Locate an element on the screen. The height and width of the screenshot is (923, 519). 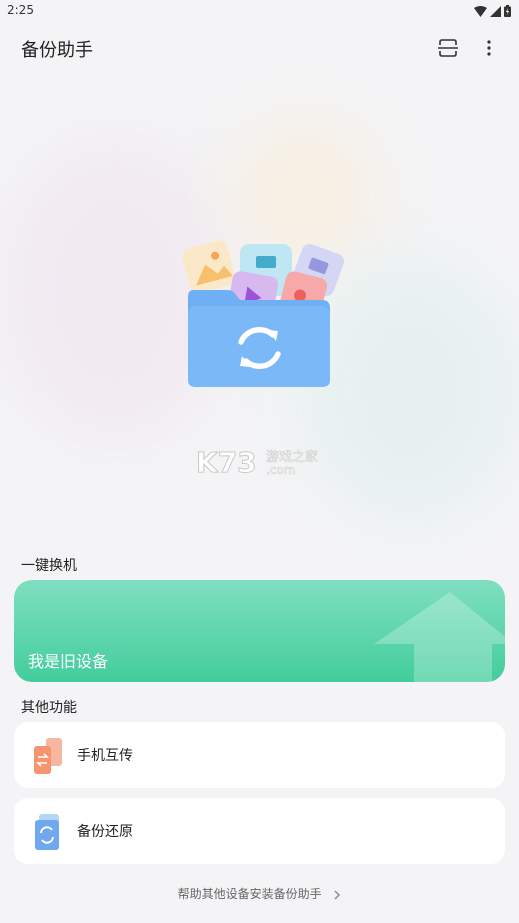
scan-icon is located at coordinates (448, 48).